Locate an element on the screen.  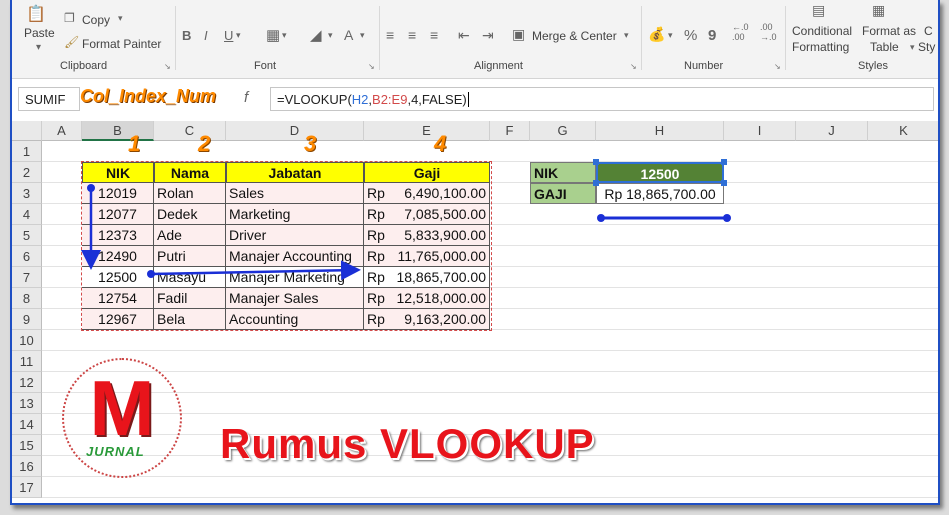
row-header-4: 4 is located at coordinates (27, 214).